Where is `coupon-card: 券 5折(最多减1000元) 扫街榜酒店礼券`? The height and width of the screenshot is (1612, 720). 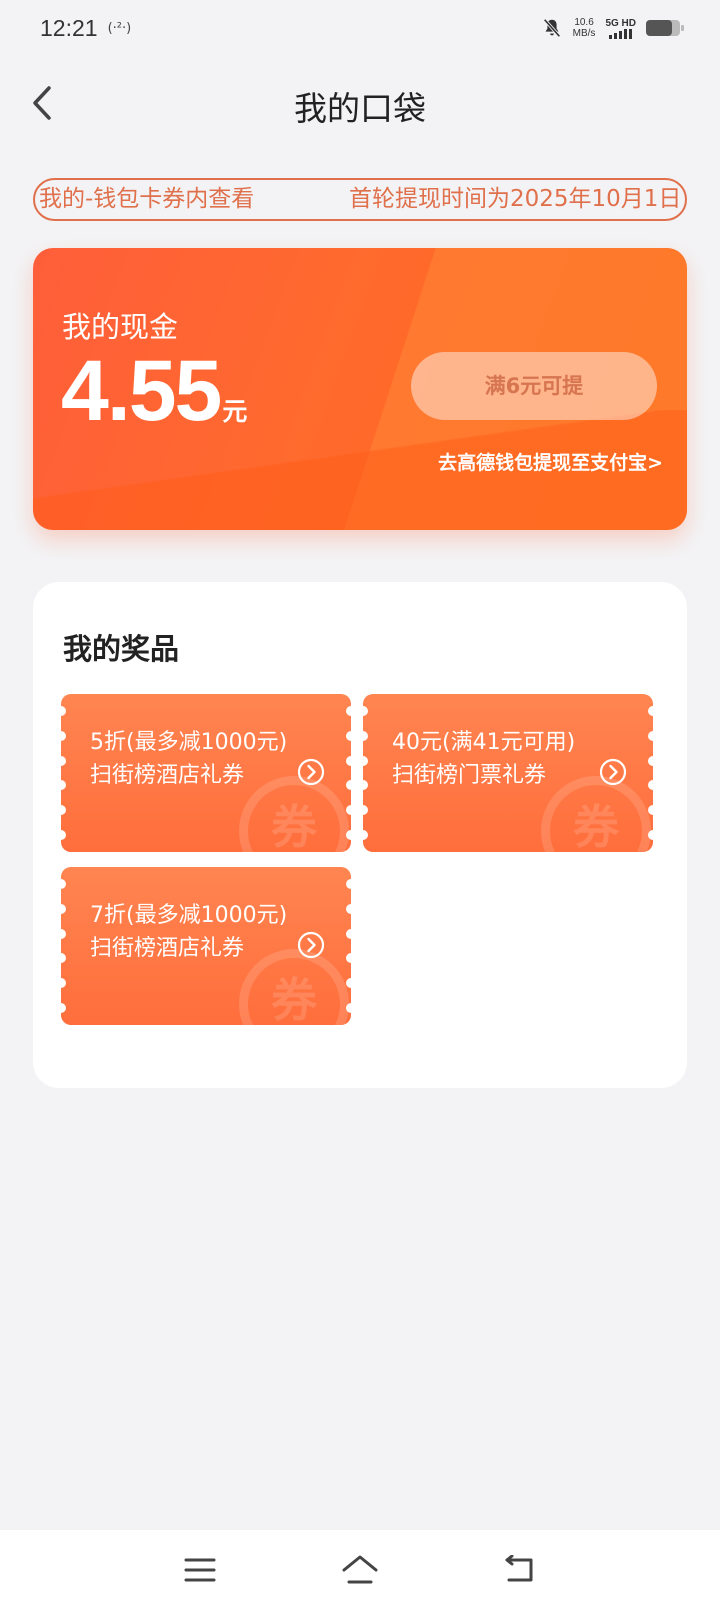
coupon-card: 券 5折(最多减1000元) 扫街榜酒店礼券 is located at coordinates (206, 773).